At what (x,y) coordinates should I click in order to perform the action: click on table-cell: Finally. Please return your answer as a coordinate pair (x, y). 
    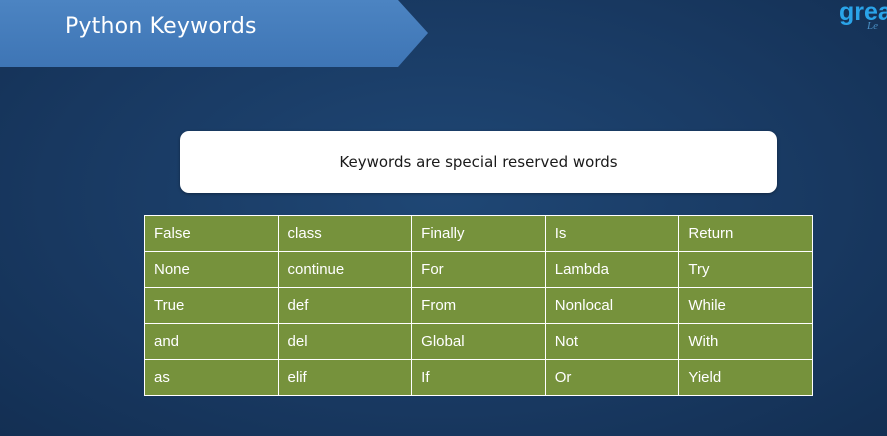
    Looking at the image, I should click on (478, 233).